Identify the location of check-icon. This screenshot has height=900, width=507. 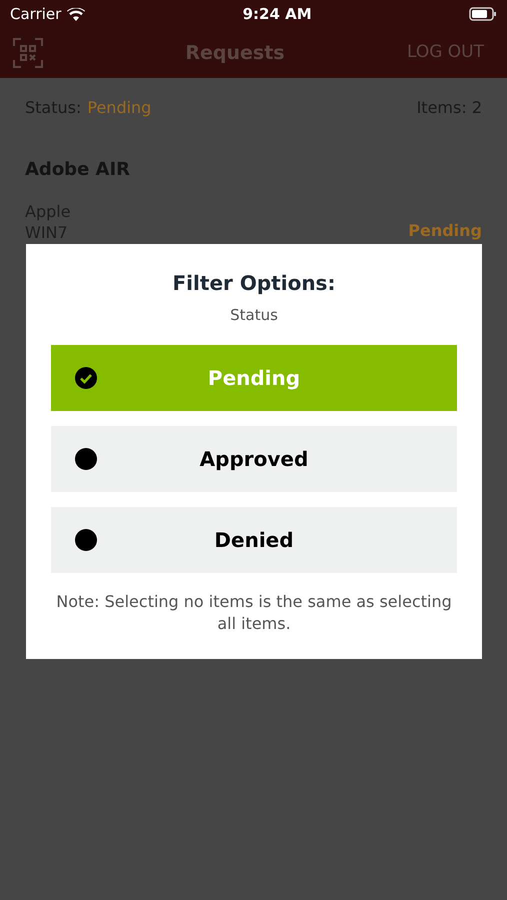
(86, 377).